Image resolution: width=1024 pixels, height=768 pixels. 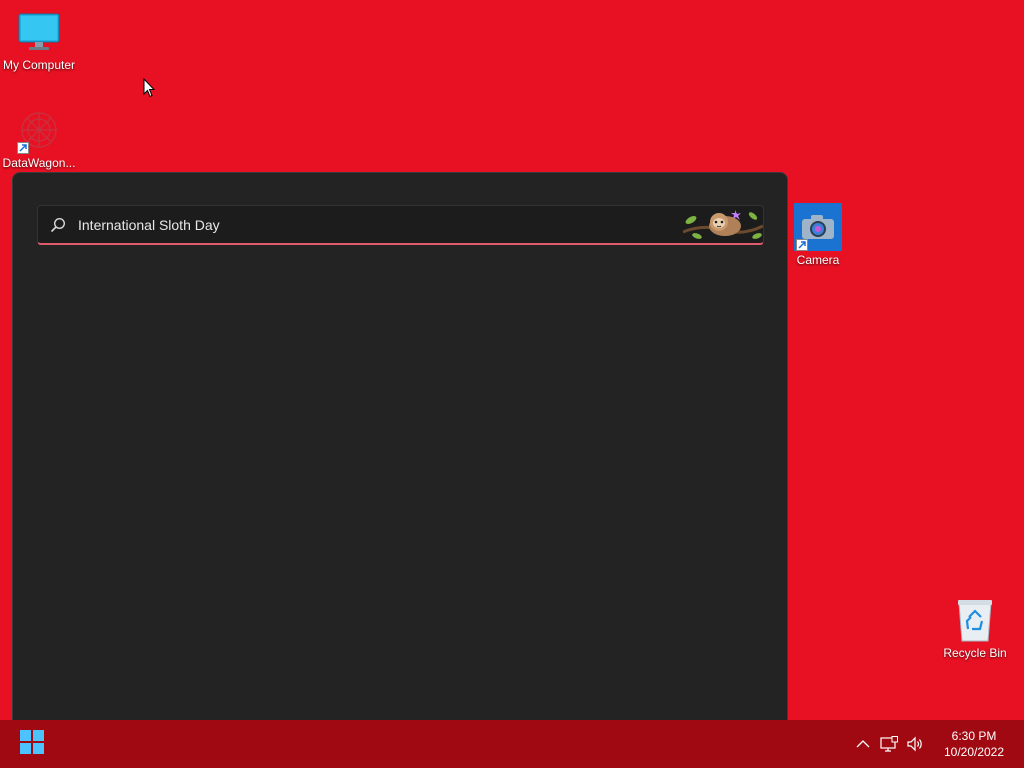 I want to click on desktop-icon-label: Camera, so click(x=818, y=260).